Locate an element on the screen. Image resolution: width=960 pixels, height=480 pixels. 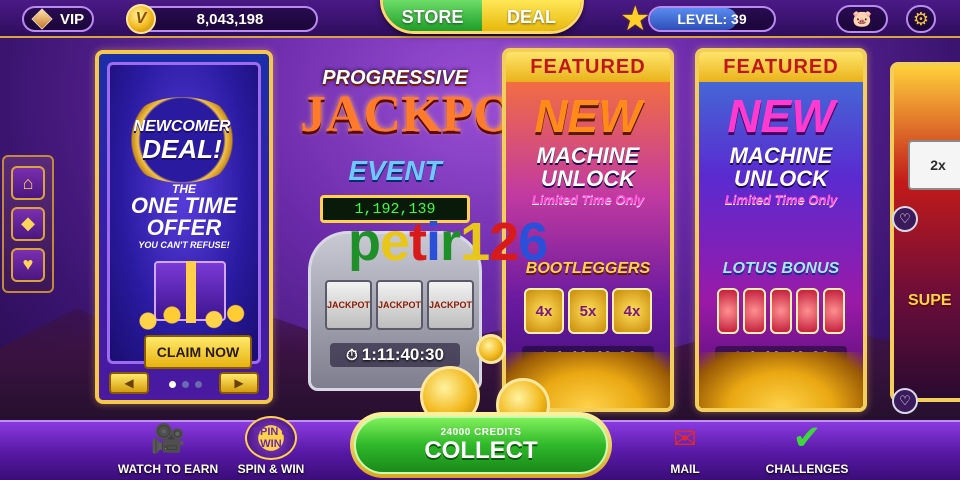
offer-one-time: ONE TIME is located at coordinates (184, 205).